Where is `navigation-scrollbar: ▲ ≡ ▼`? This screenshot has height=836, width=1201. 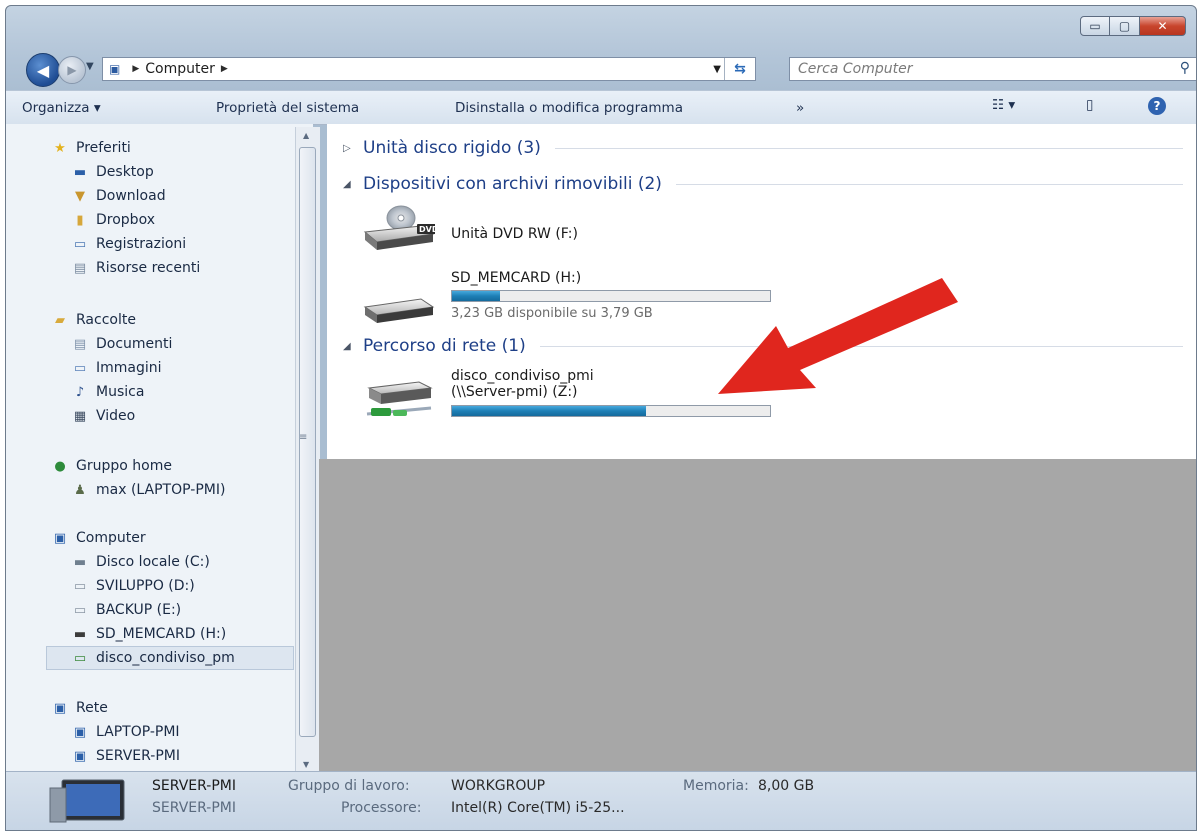 navigation-scrollbar: ▲ ≡ ▼ is located at coordinates (307, 450).